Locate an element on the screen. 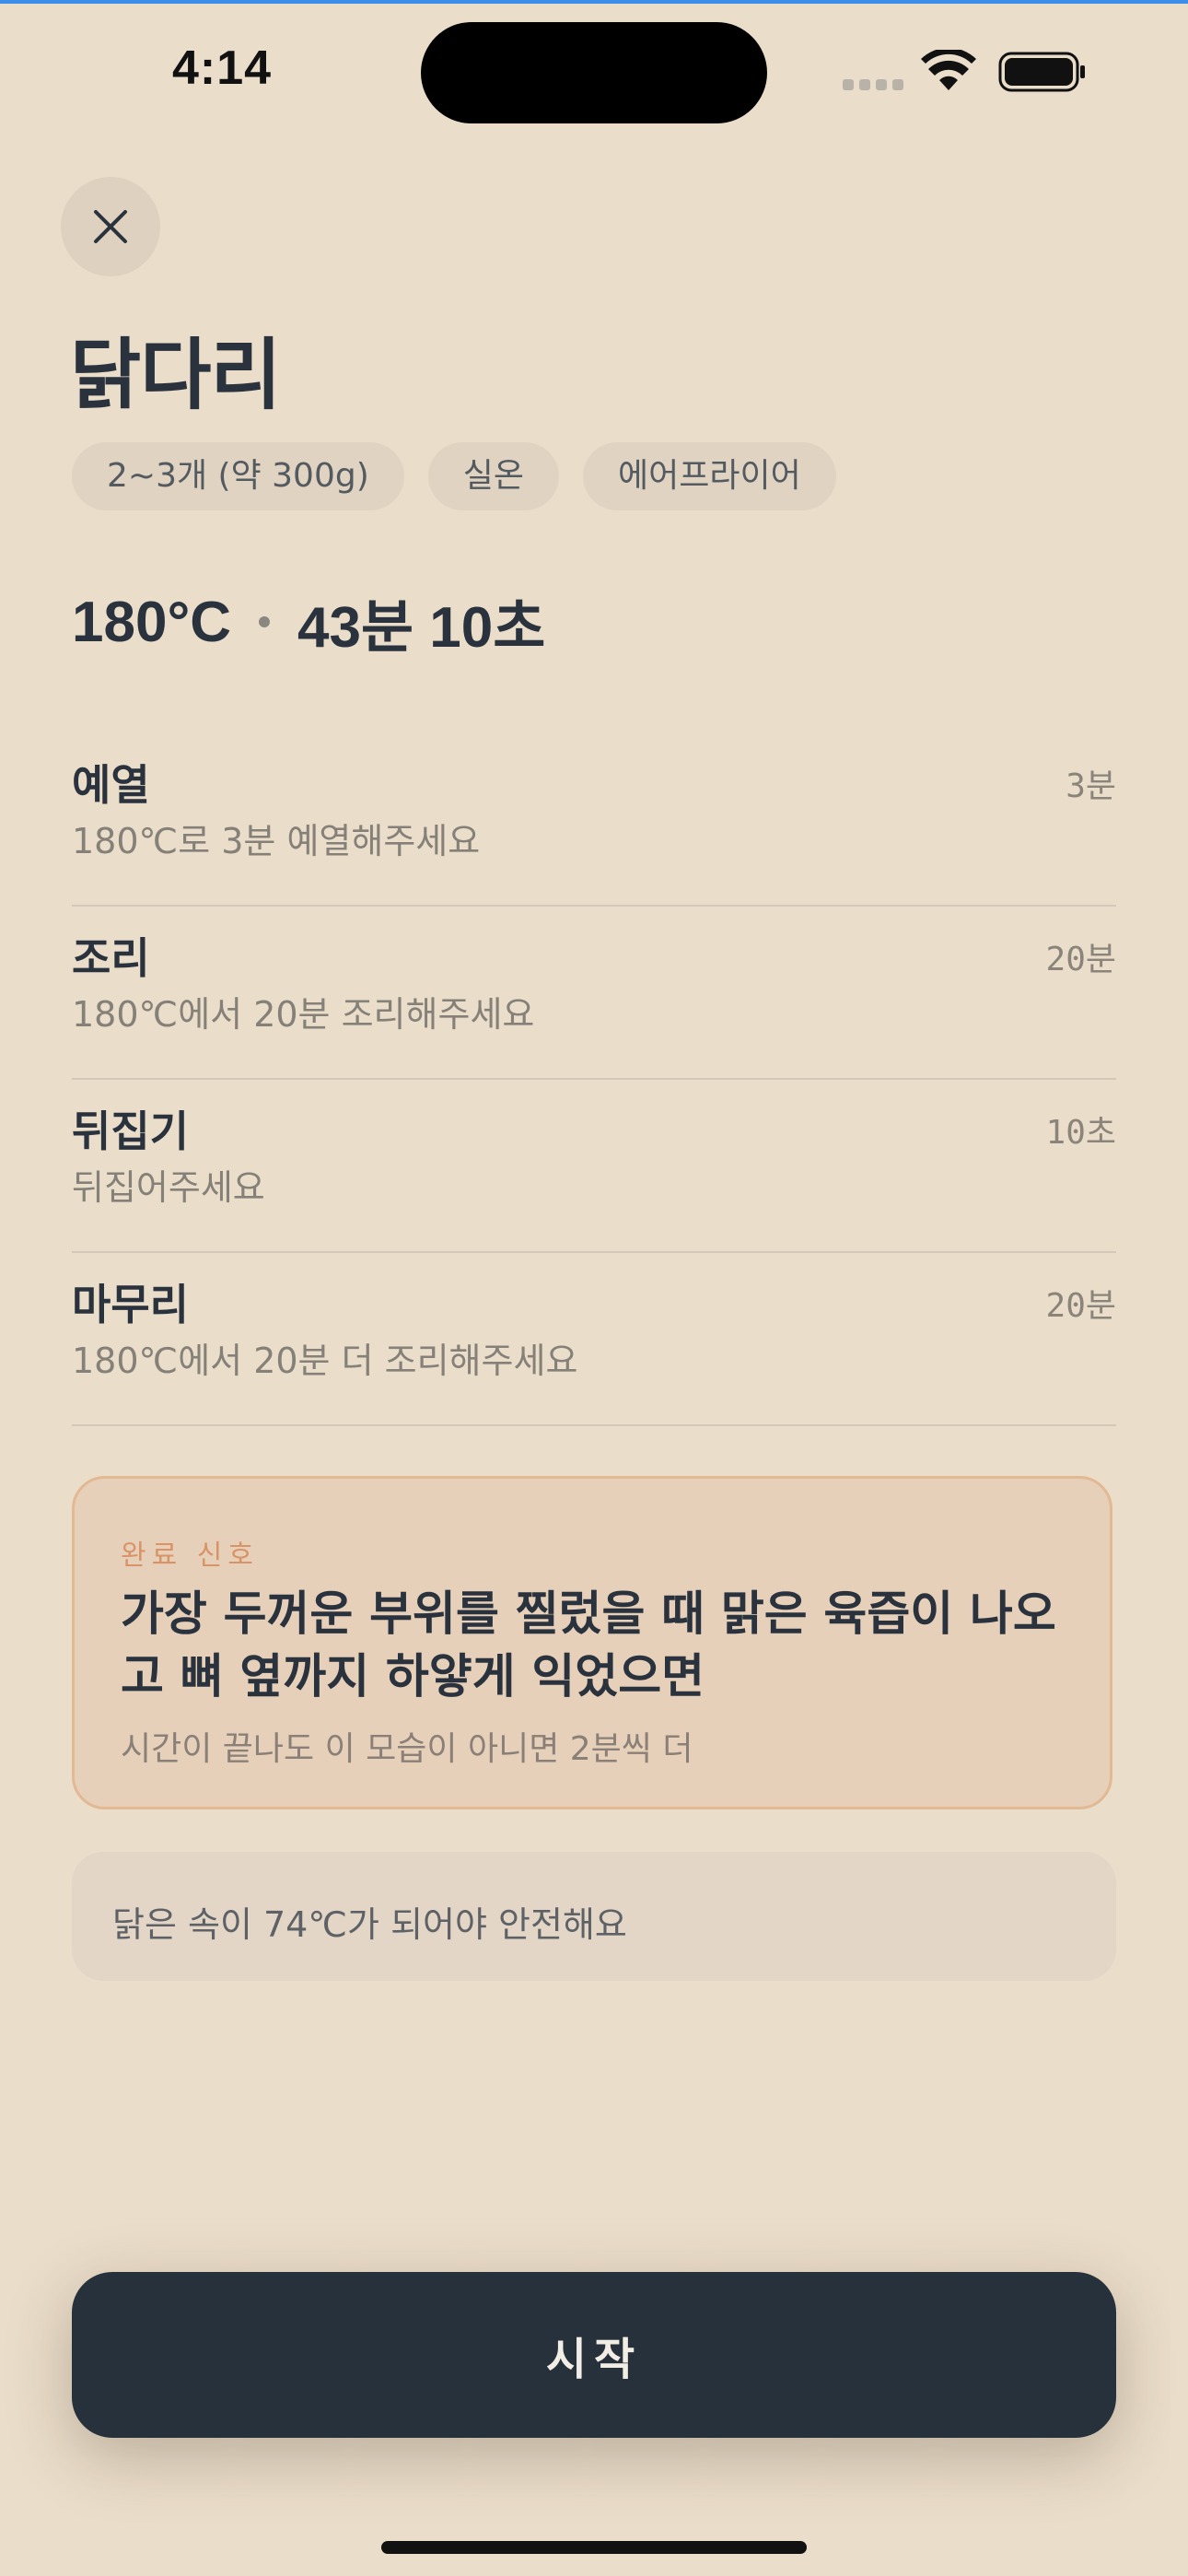  start-button: 시작 is located at coordinates (594, 2355).